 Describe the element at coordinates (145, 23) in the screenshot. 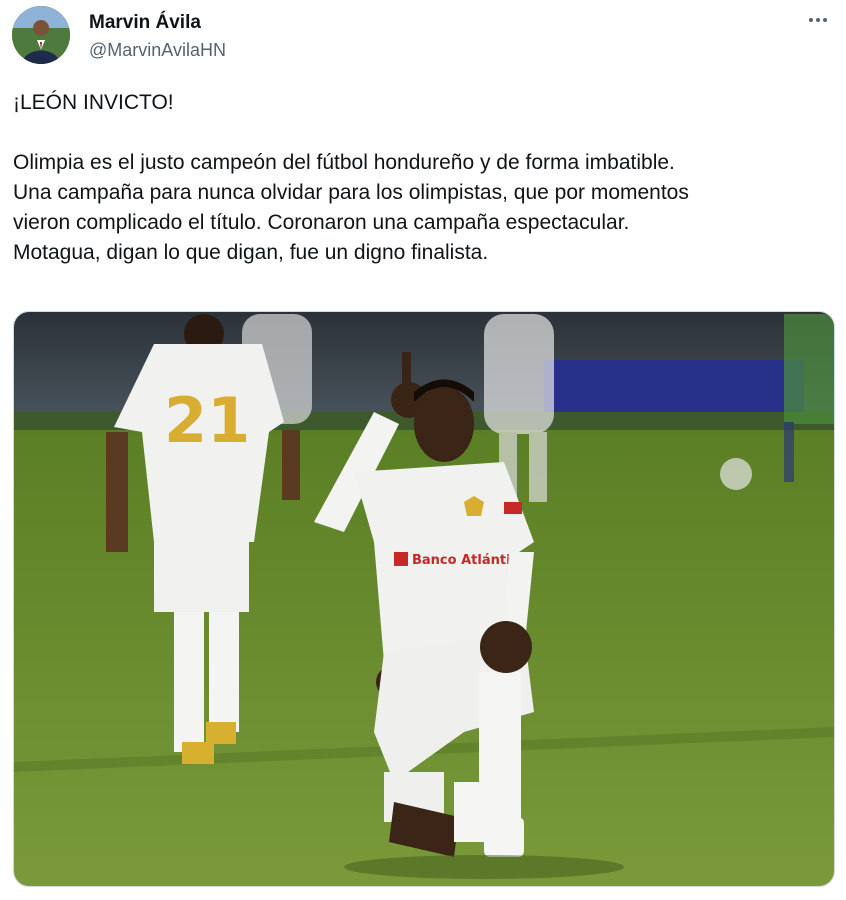

I see `display-name: Marvin Ávila` at that location.